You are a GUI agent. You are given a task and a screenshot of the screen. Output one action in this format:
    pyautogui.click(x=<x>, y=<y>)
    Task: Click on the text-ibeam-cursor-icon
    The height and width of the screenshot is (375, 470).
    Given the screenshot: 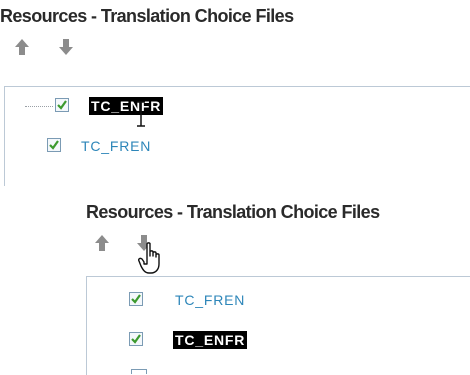 What is the action you would take?
    pyautogui.click(x=141, y=114)
    